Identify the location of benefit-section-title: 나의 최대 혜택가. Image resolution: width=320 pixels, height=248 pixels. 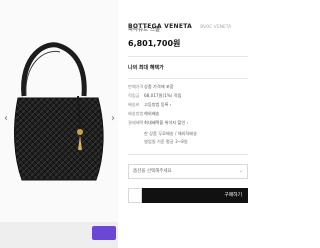
(146, 68).